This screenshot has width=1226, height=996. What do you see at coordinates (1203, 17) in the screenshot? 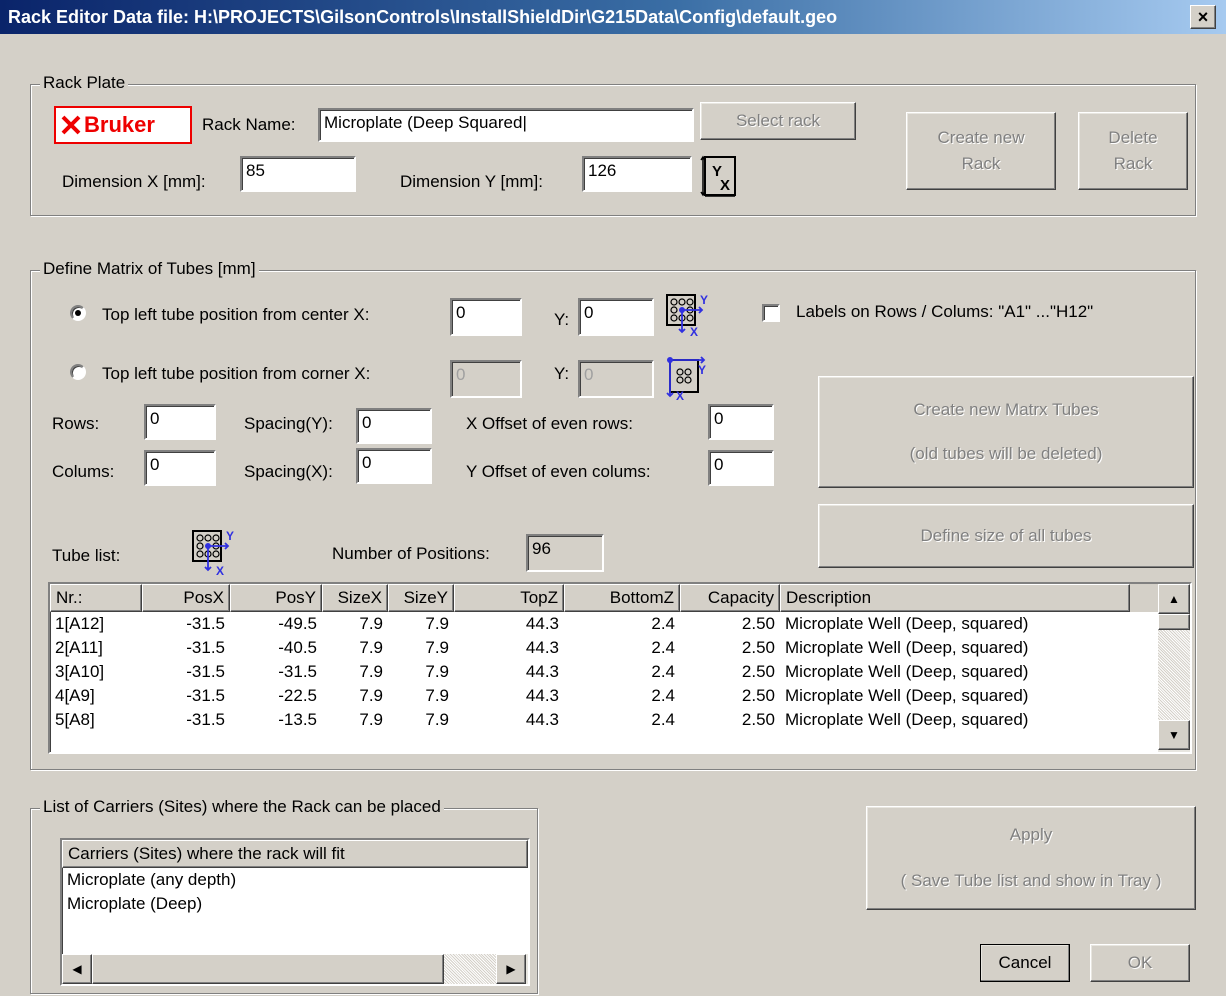
I see `close-button: ×` at bounding box center [1203, 17].